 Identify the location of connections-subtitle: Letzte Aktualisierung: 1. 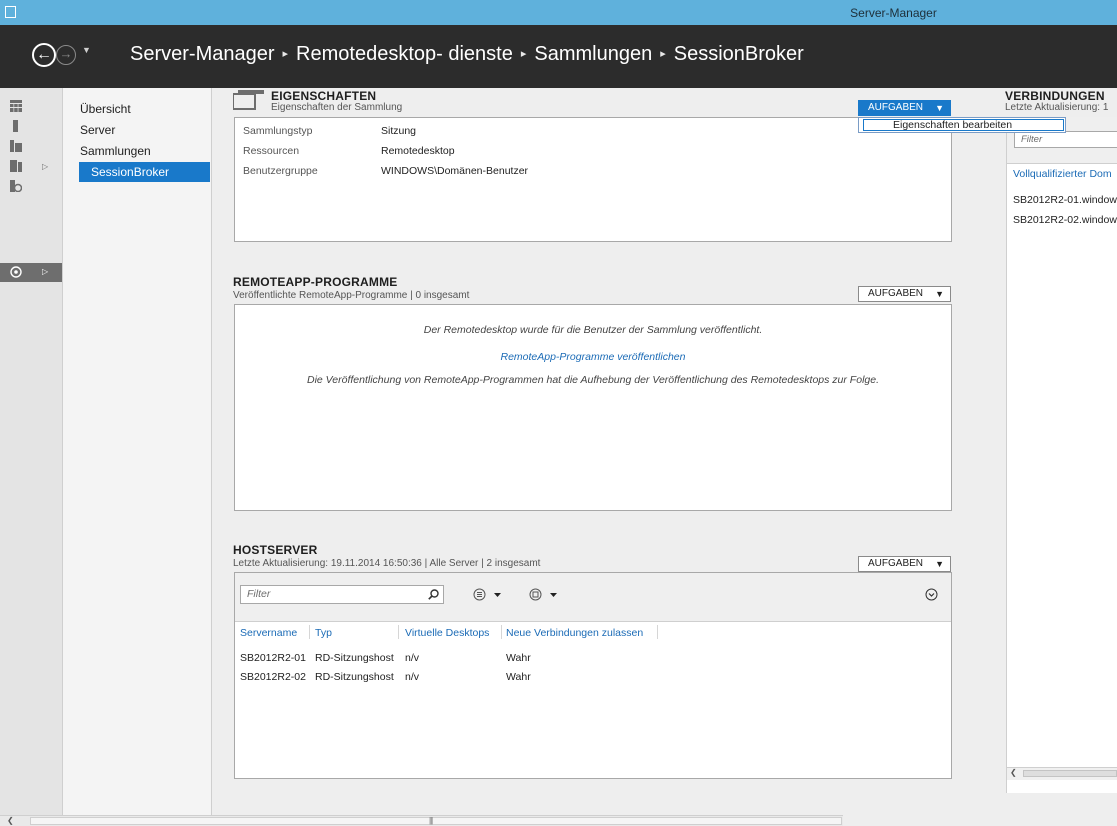
(1057, 107).